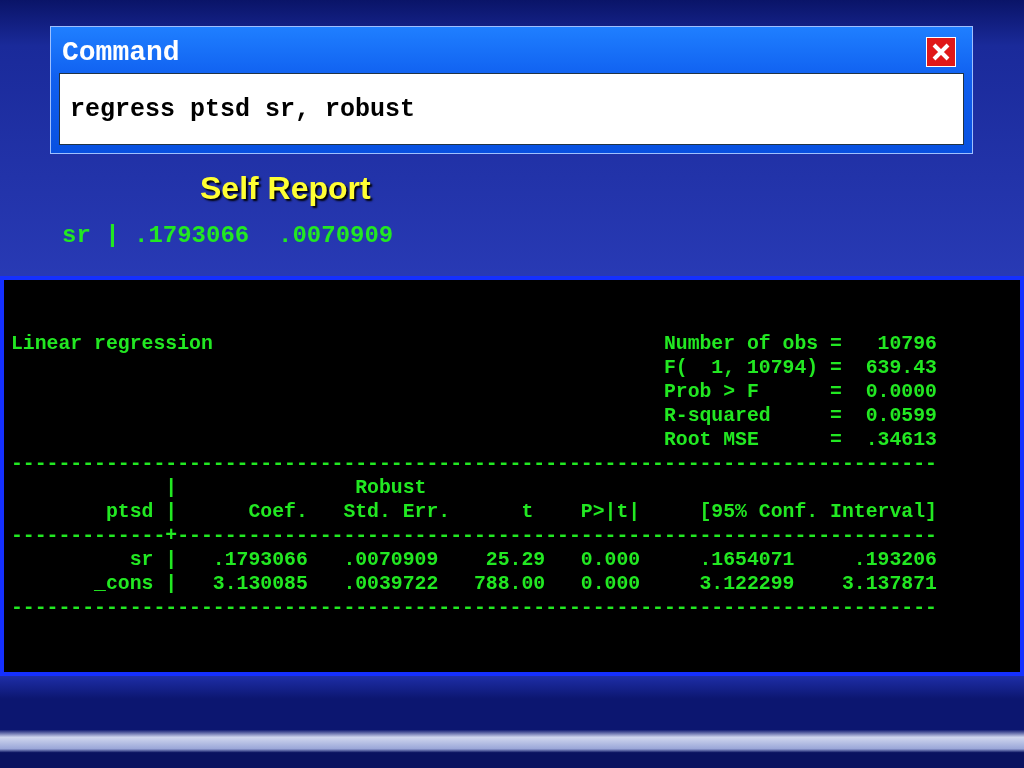 The width and height of the screenshot is (1024, 768). Describe the element at coordinates (474, 344) in the screenshot. I see `output-line: Linear regression Number of obs = 10796` at that location.